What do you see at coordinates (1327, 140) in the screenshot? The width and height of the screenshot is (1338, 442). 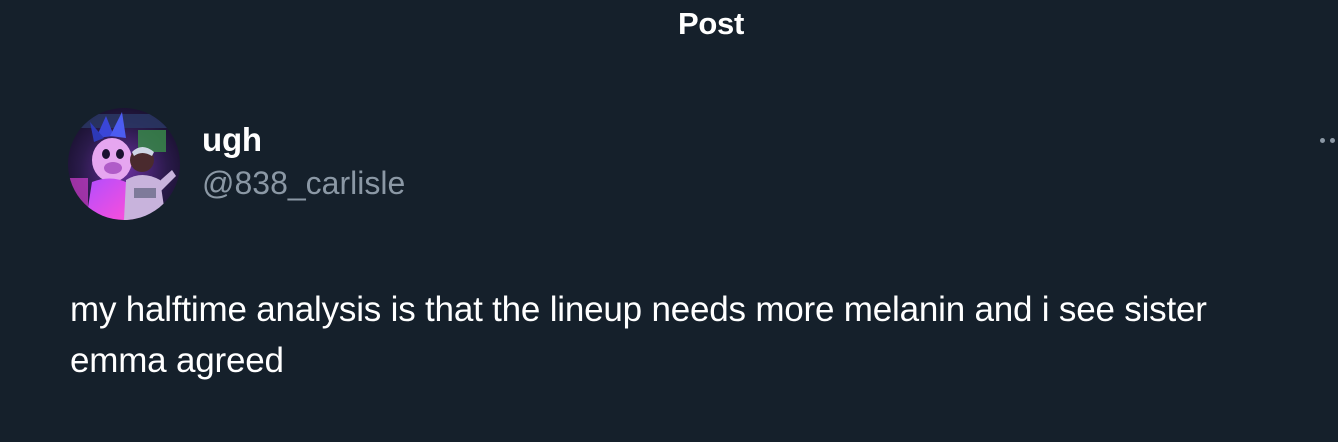 I see `more-horizontal-icon` at bounding box center [1327, 140].